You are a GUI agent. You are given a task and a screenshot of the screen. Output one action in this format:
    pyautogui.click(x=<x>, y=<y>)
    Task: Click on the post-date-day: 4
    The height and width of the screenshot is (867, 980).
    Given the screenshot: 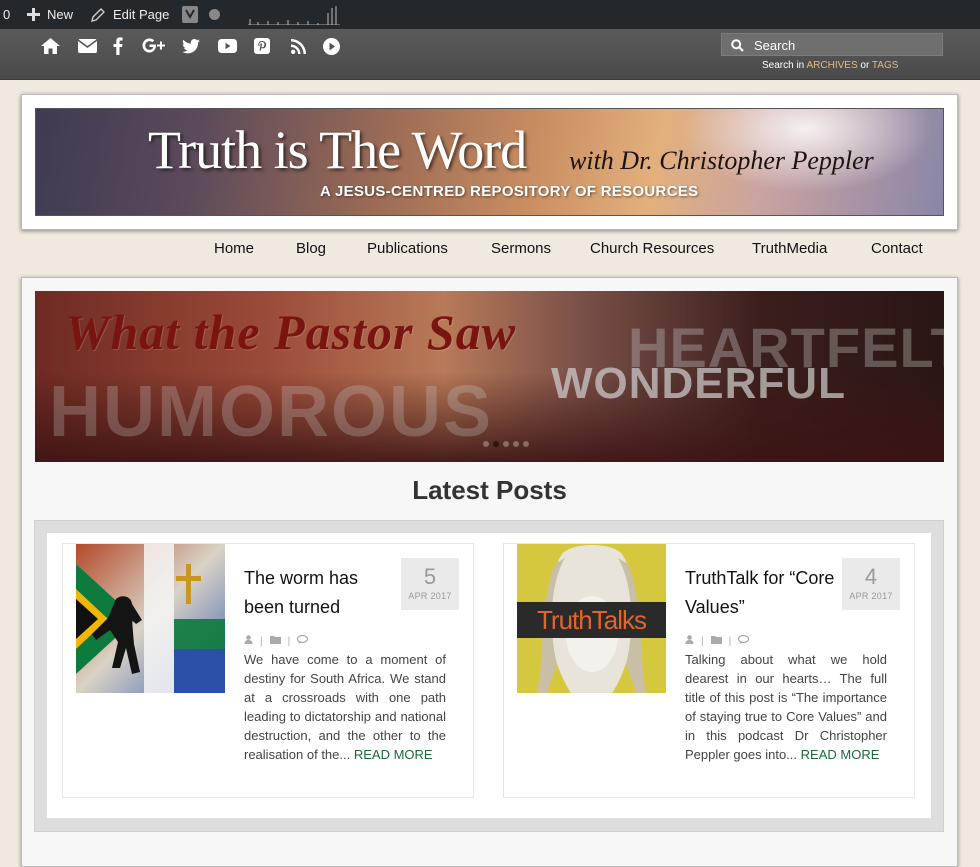 What is the action you would take?
    pyautogui.click(x=871, y=576)
    